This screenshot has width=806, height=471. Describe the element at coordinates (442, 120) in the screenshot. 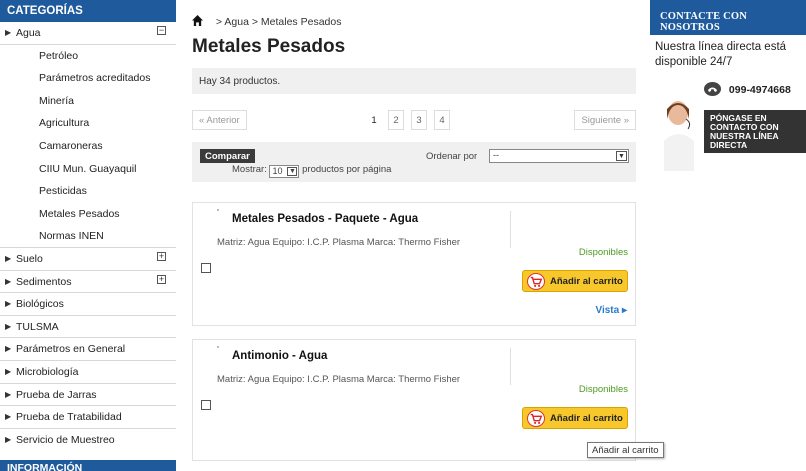

I see `page-4-link: 4` at that location.